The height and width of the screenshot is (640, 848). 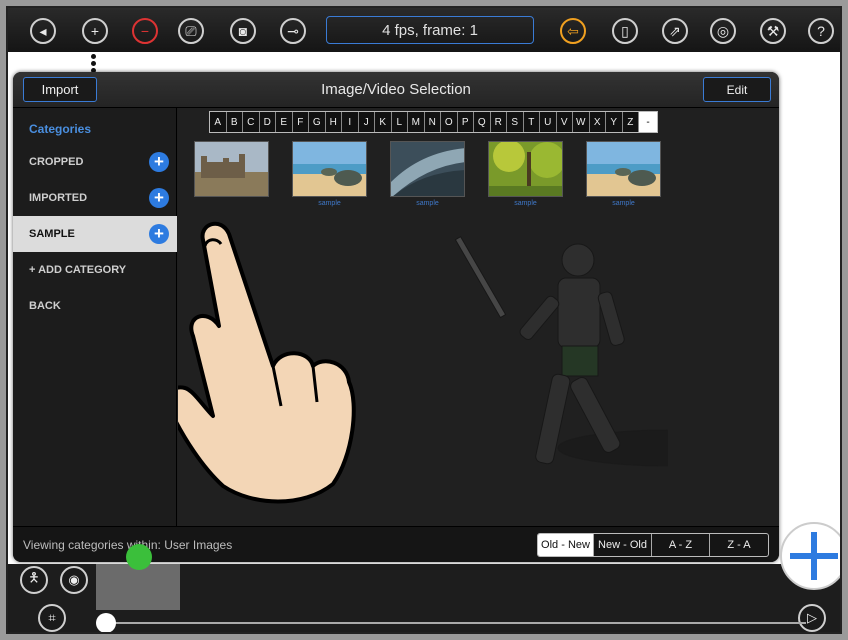 I want to click on plus-icon, so click(x=814, y=556).